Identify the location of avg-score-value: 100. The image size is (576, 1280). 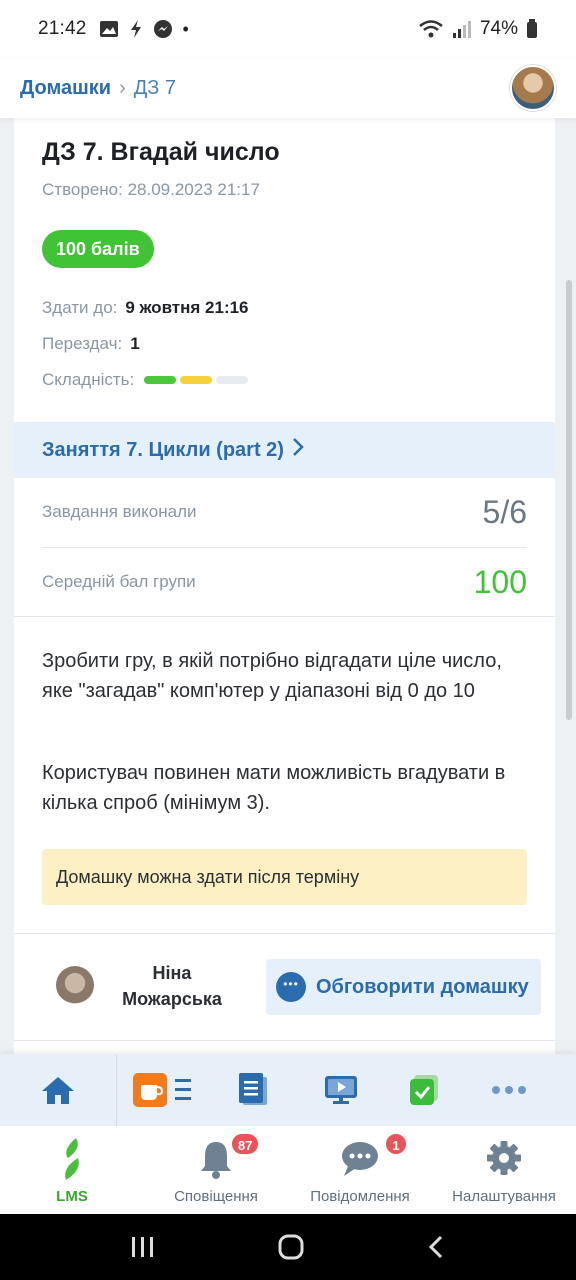
(500, 581).